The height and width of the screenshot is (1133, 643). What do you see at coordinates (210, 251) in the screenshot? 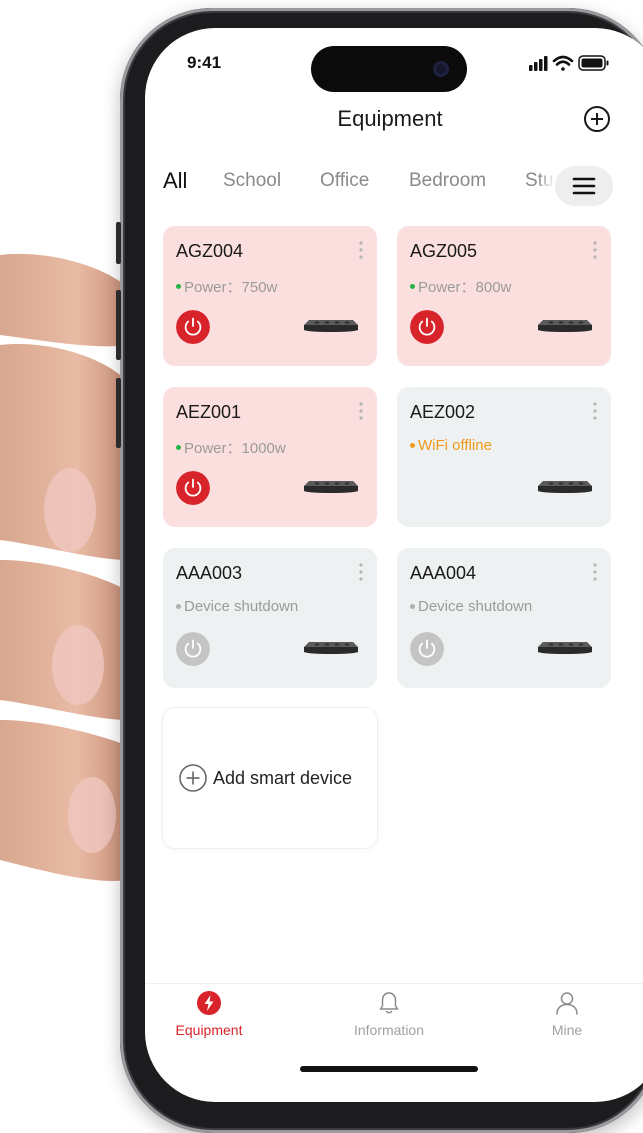
I see `device-name: AGZ004` at bounding box center [210, 251].